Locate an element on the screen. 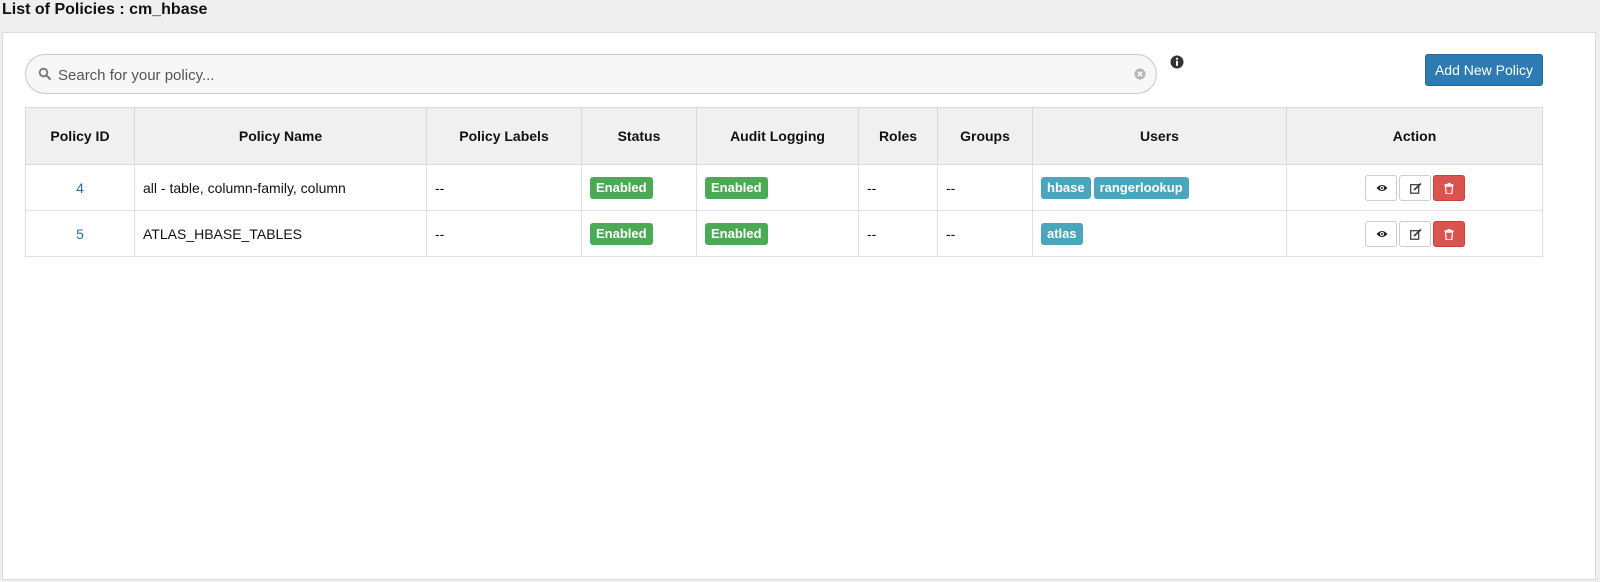 The image size is (1600, 582). column-header-action: Action is located at coordinates (1414, 136).